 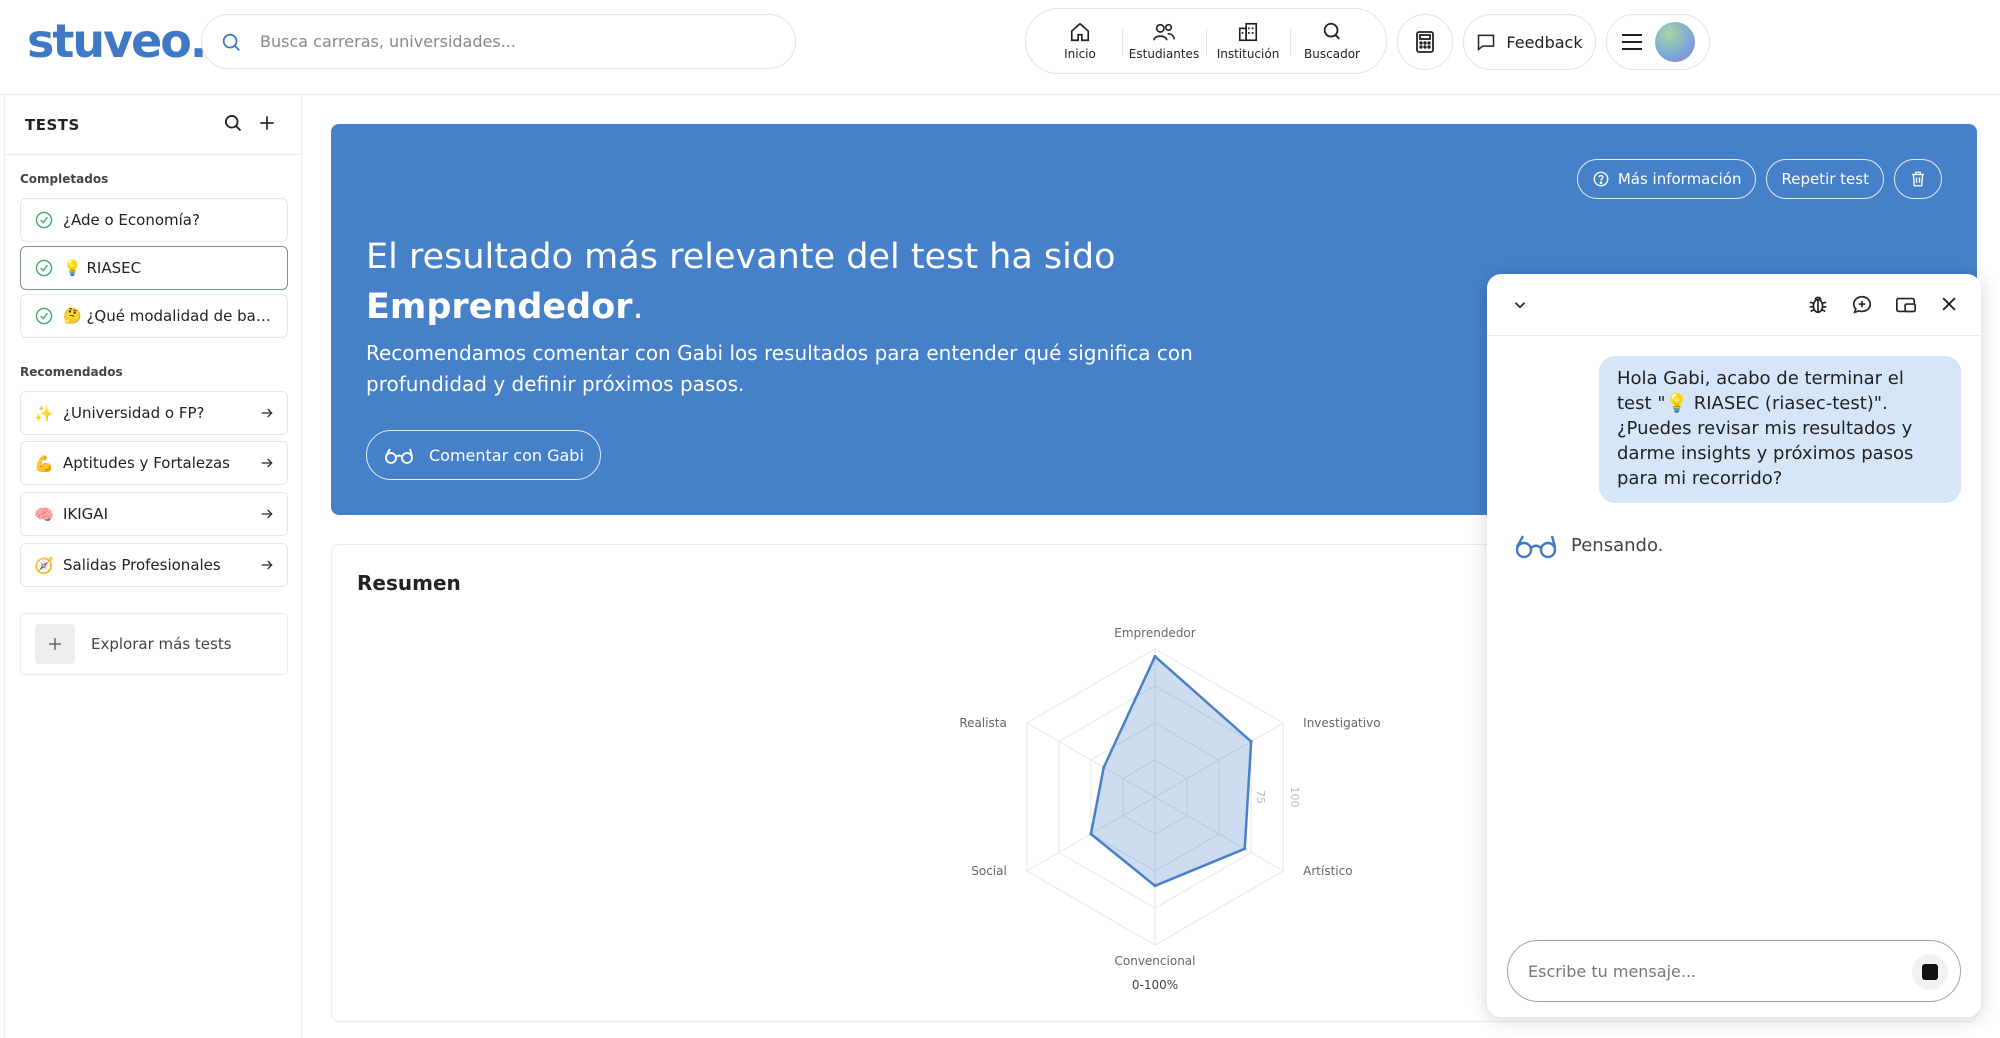 I want to click on sidebar-item-label: ¿Universidad o FP?, so click(x=134, y=413).